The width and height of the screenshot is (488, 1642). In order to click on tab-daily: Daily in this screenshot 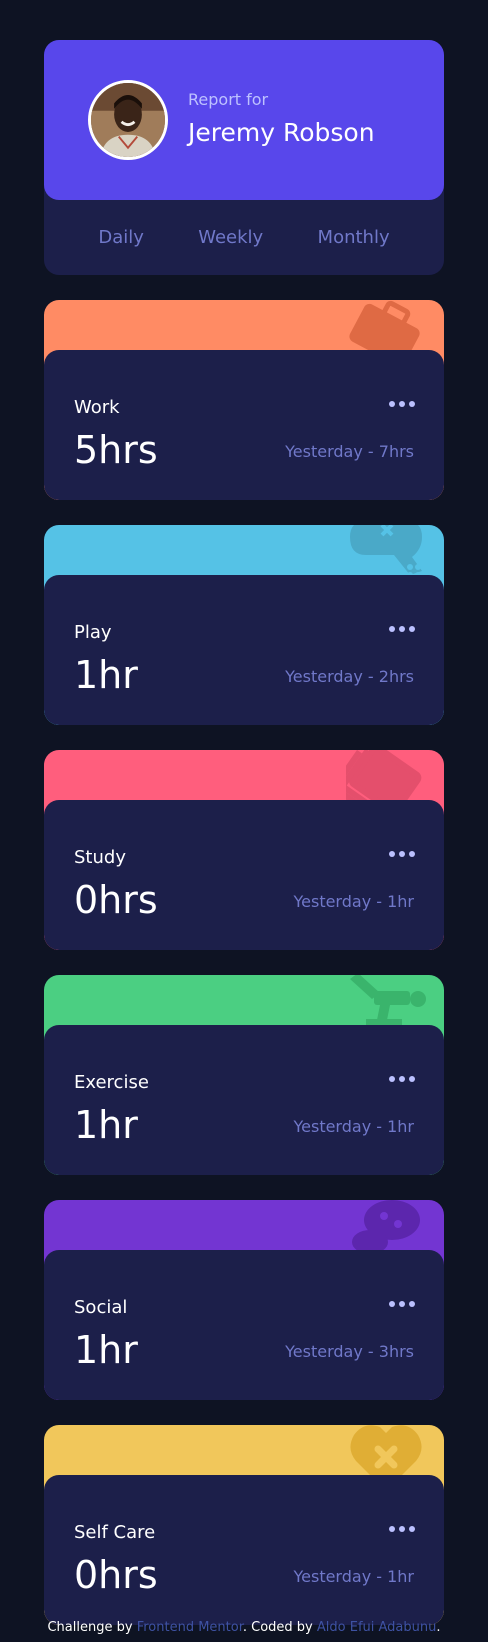, I will do `click(121, 237)`.